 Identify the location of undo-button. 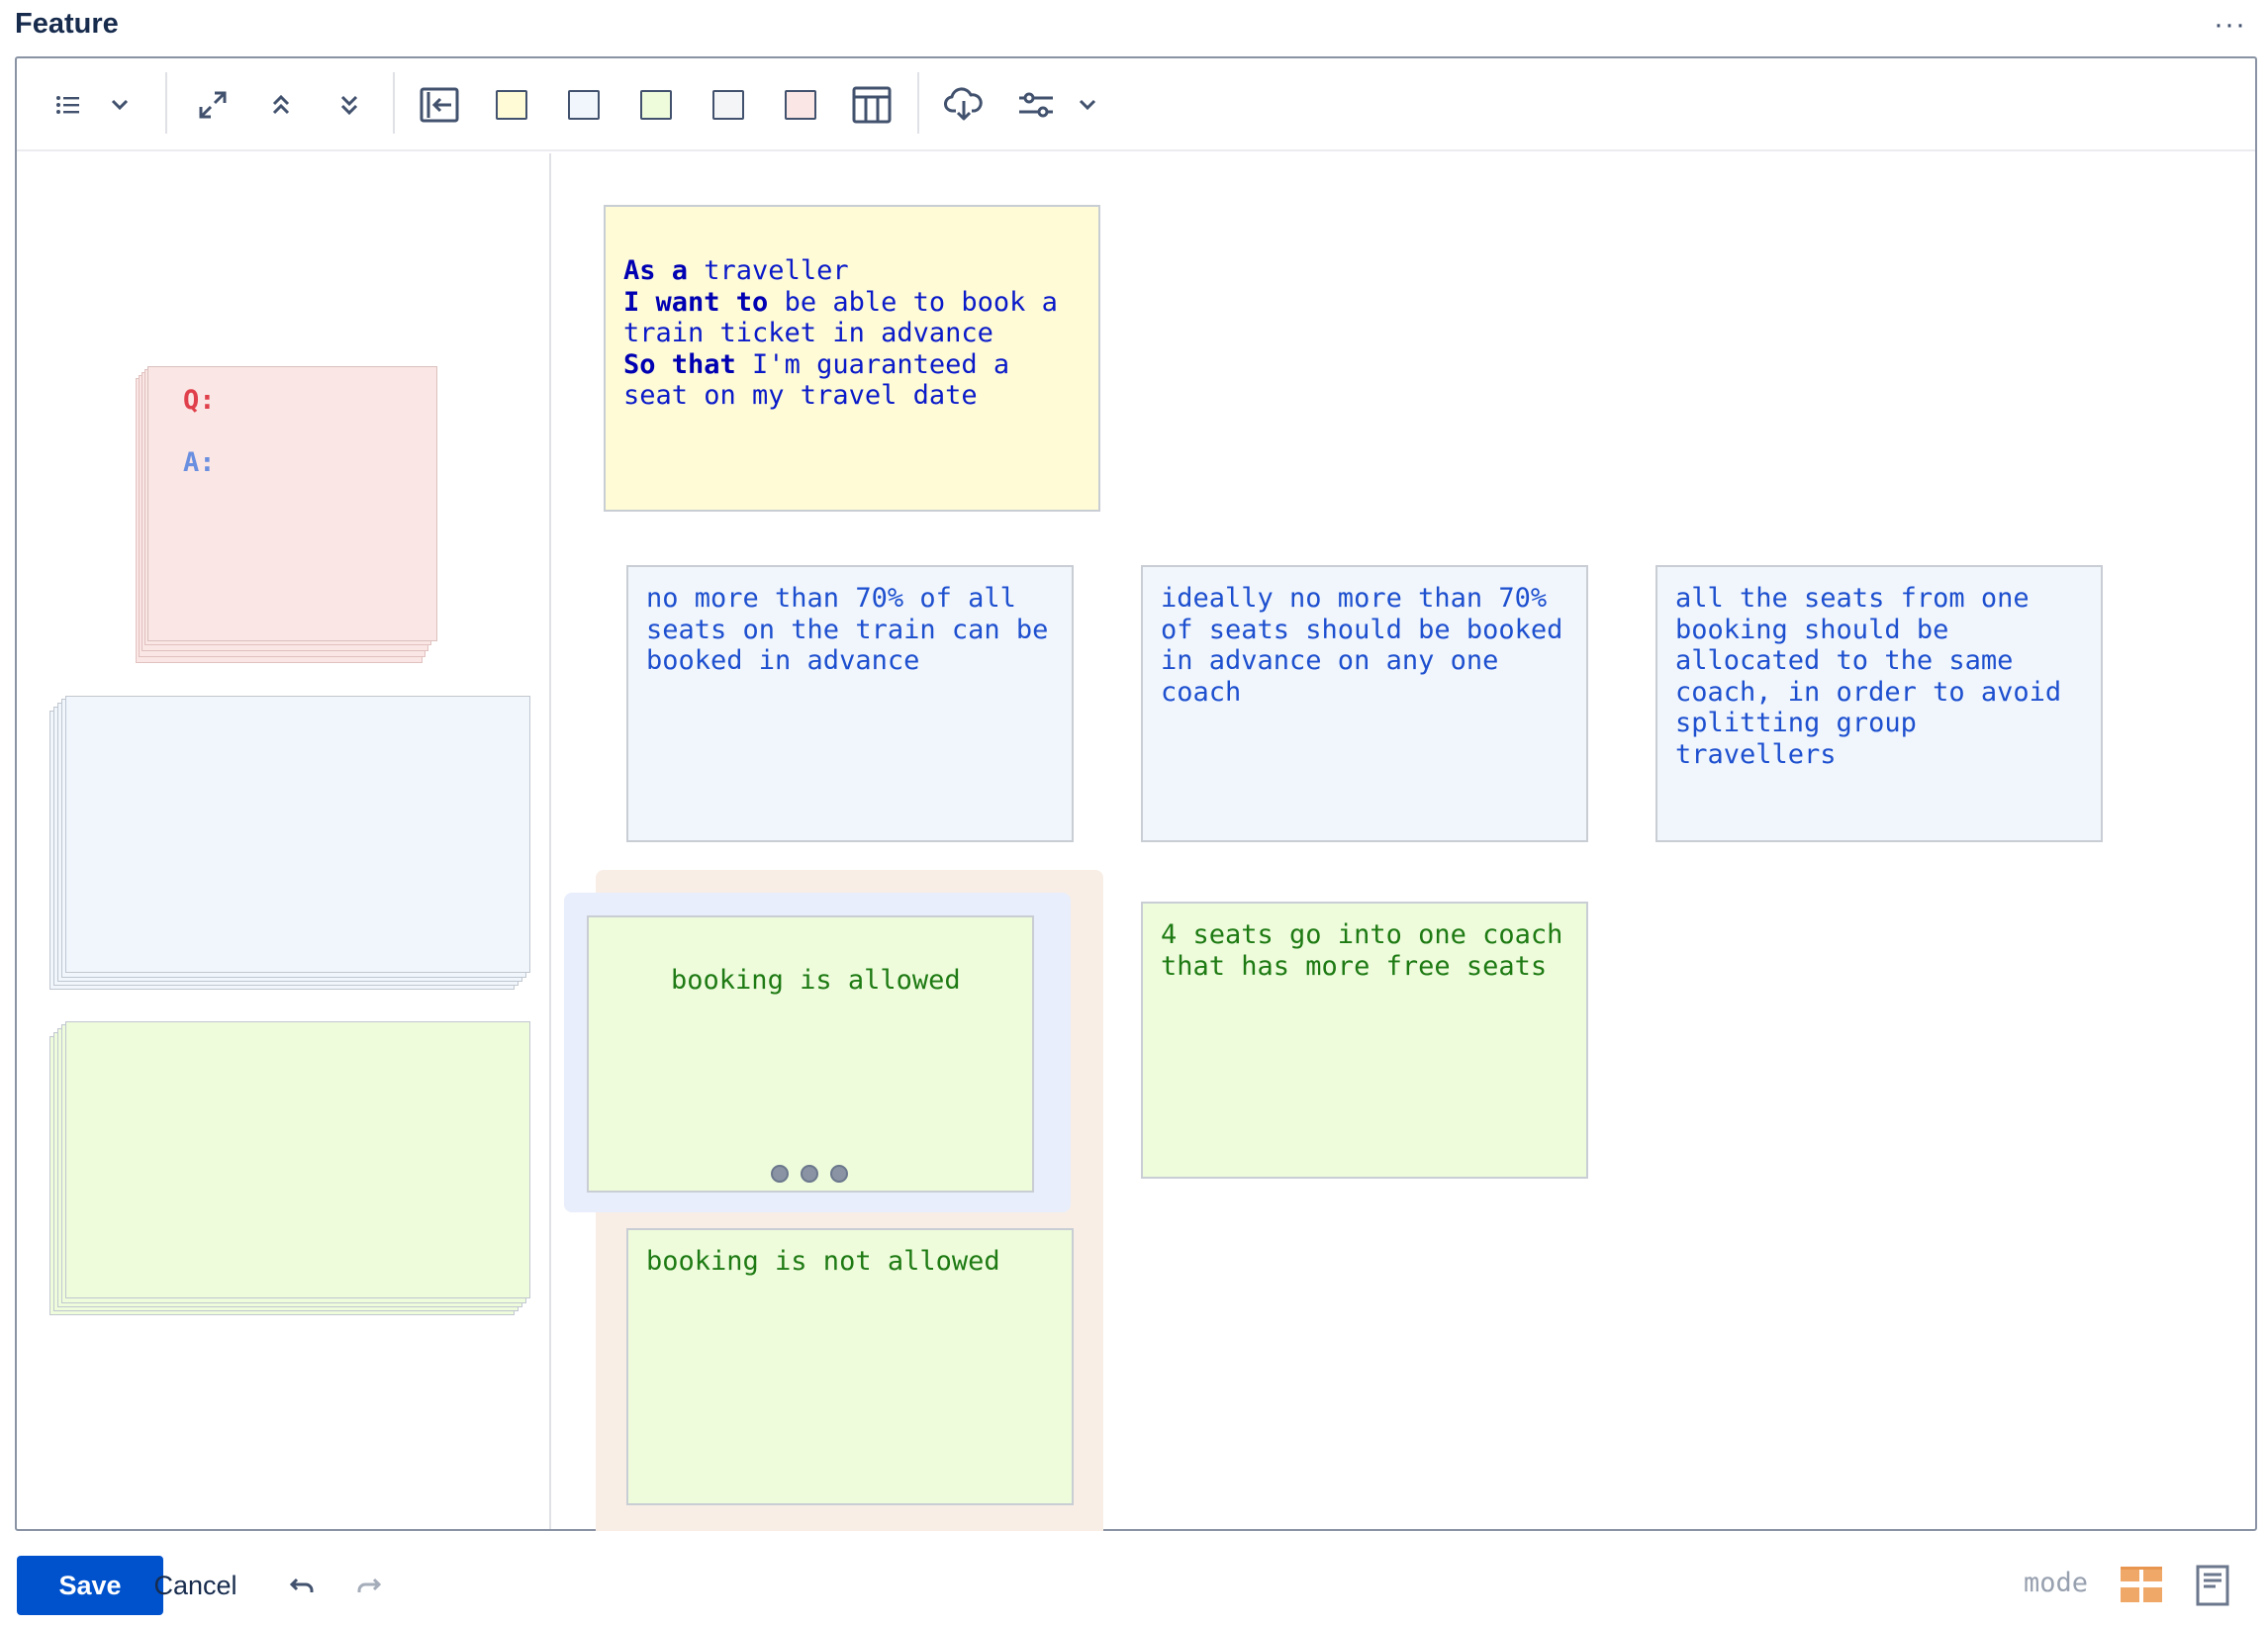
(303, 1585).